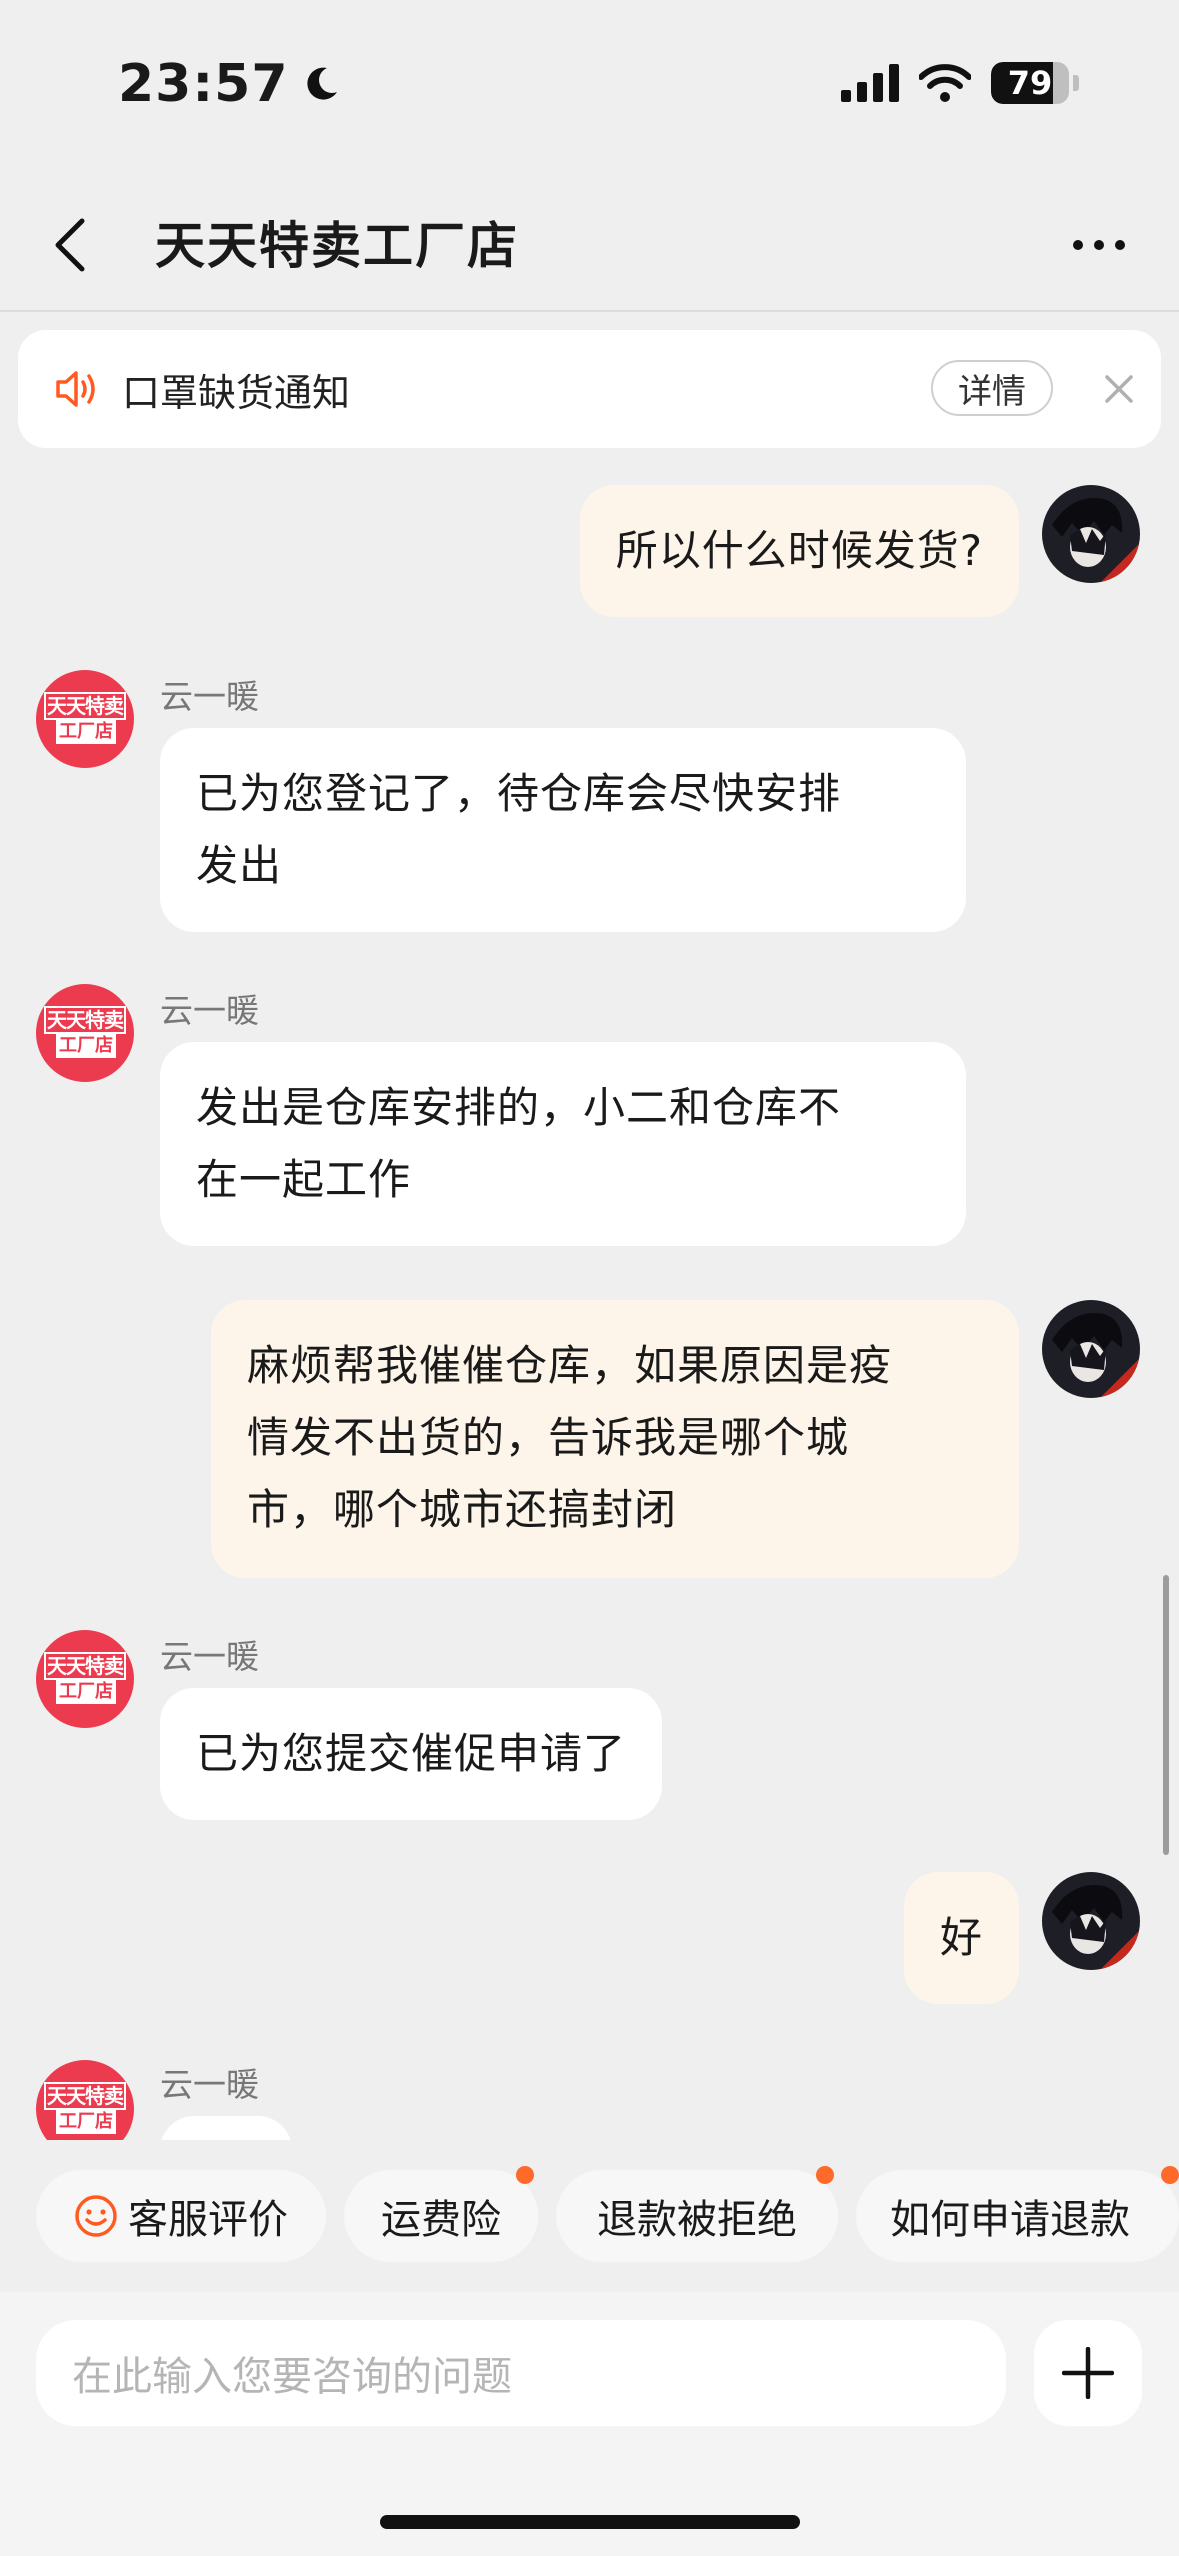 The image size is (1179, 2556). I want to click on quick-reply-shipping-insurance: 运费险, so click(441, 2214).